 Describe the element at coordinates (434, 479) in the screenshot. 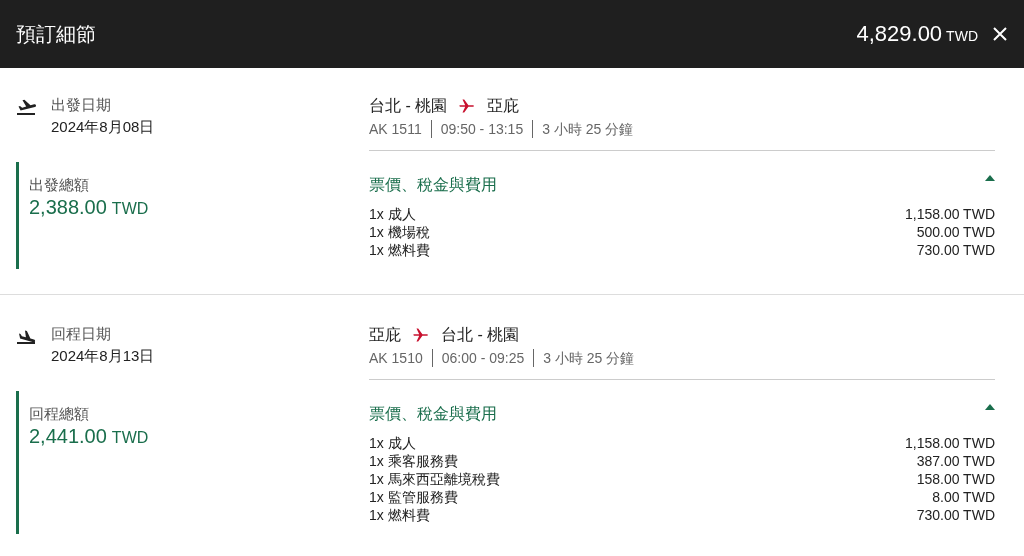

I see `fee-name: 1x 馬來西亞離境稅費` at that location.